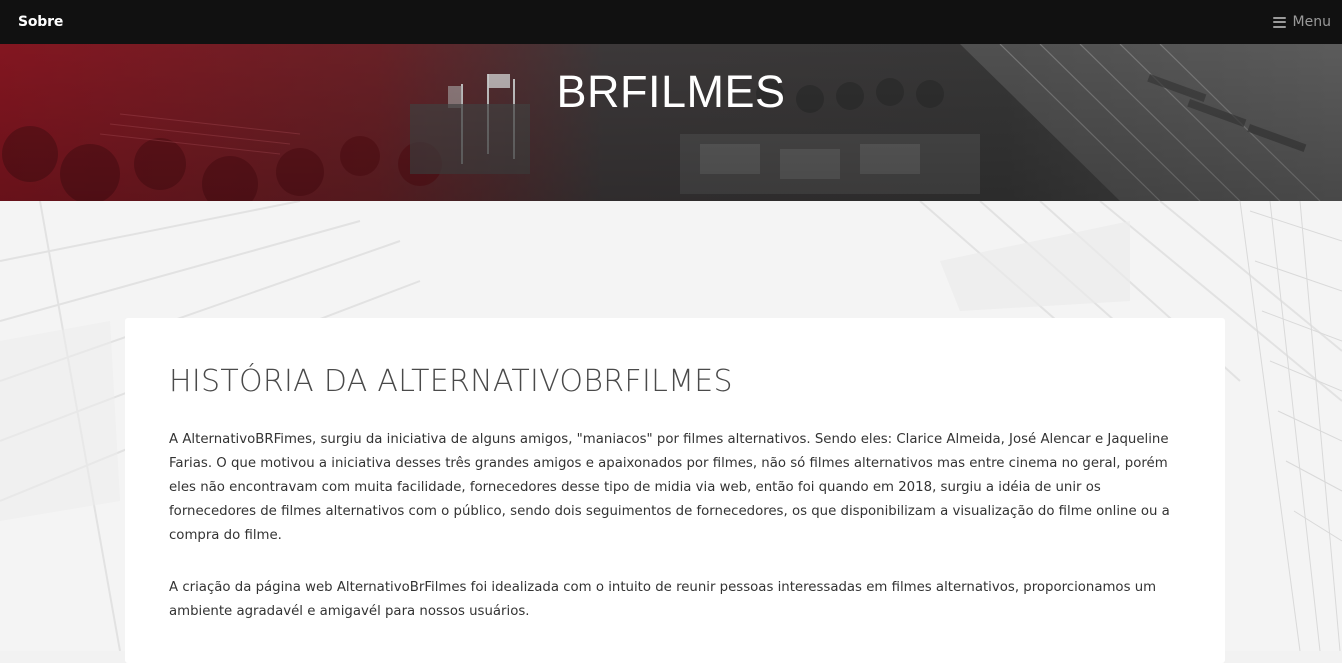  What do you see at coordinates (671, 91) in the screenshot?
I see `page-title: BRFILMES` at bounding box center [671, 91].